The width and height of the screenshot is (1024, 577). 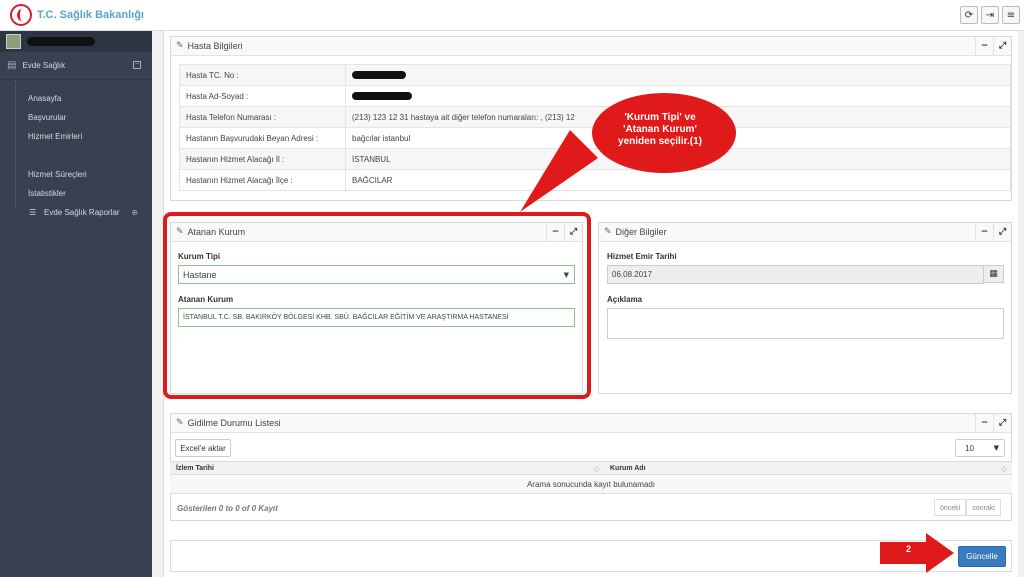 What do you see at coordinates (90, 15) in the screenshot?
I see `logo-text: T.C. Sağlık Bakanlığı` at bounding box center [90, 15].